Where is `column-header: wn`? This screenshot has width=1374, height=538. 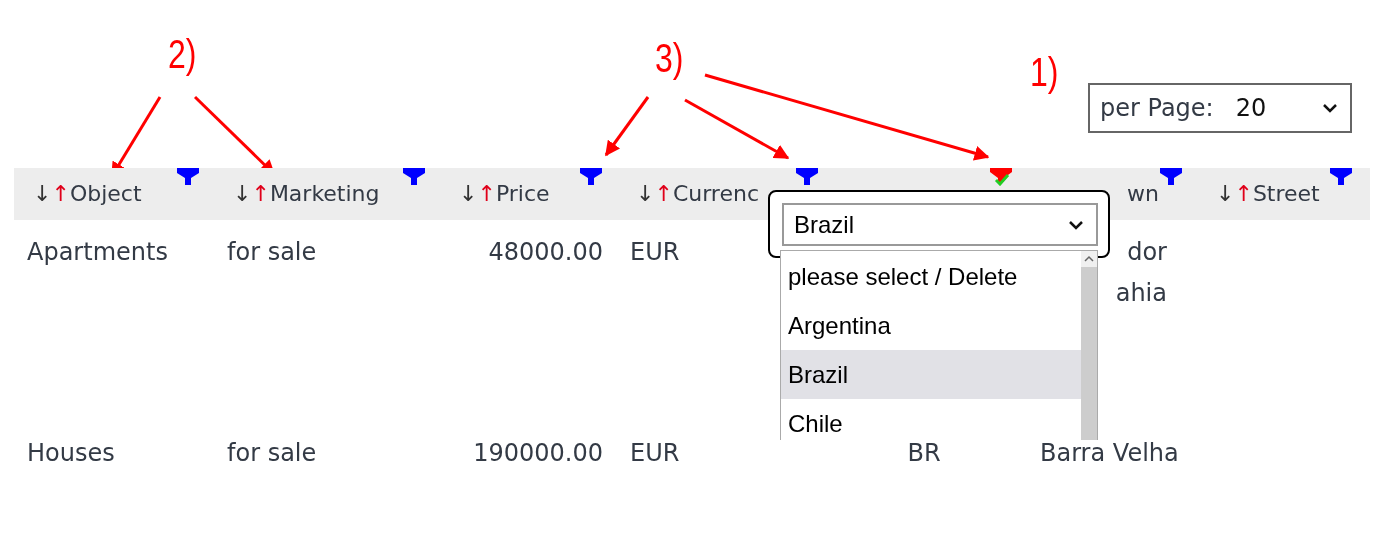
column-header: wn is located at coordinates (1143, 193).